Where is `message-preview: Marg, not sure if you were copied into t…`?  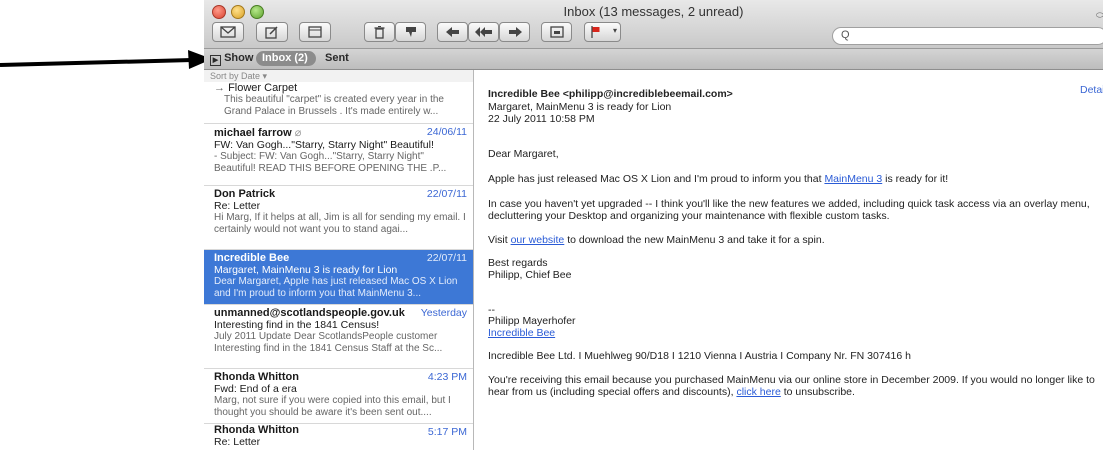 message-preview: Marg, not sure if you were copied into t… is located at coordinates (332, 406).